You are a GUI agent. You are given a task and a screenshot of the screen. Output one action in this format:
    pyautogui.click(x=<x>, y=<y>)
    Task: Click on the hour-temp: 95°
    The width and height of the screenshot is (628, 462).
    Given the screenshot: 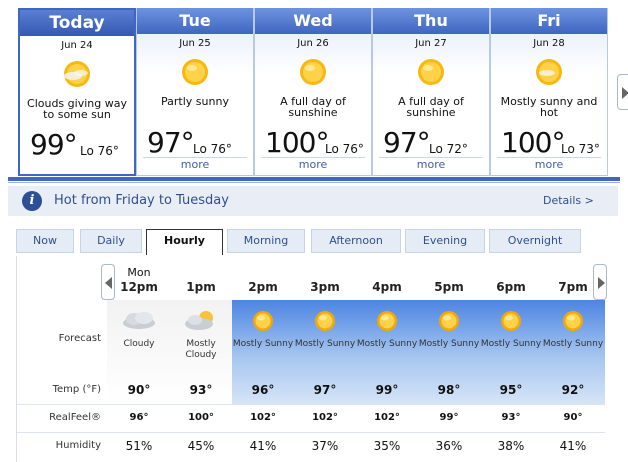 What is the action you would take?
    pyautogui.click(x=511, y=390)
    